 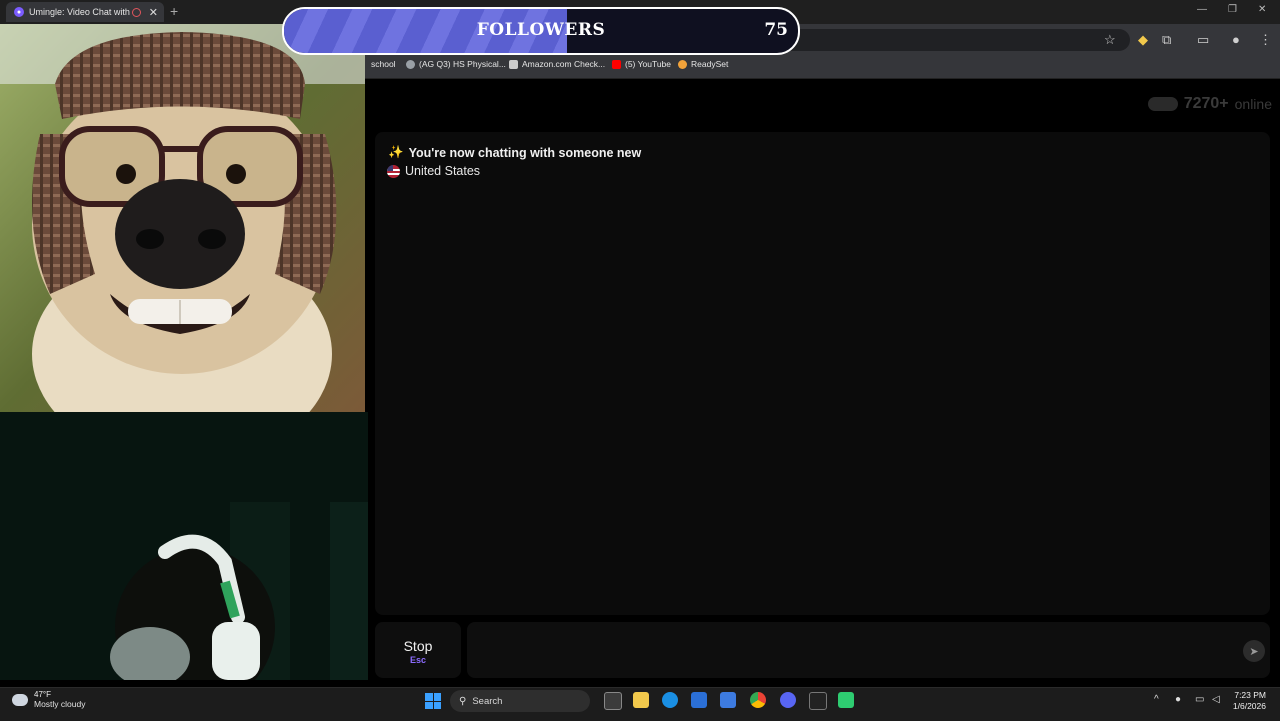 I want to click on followers-label: FOLLOWERS, so click(x=541, y=30).